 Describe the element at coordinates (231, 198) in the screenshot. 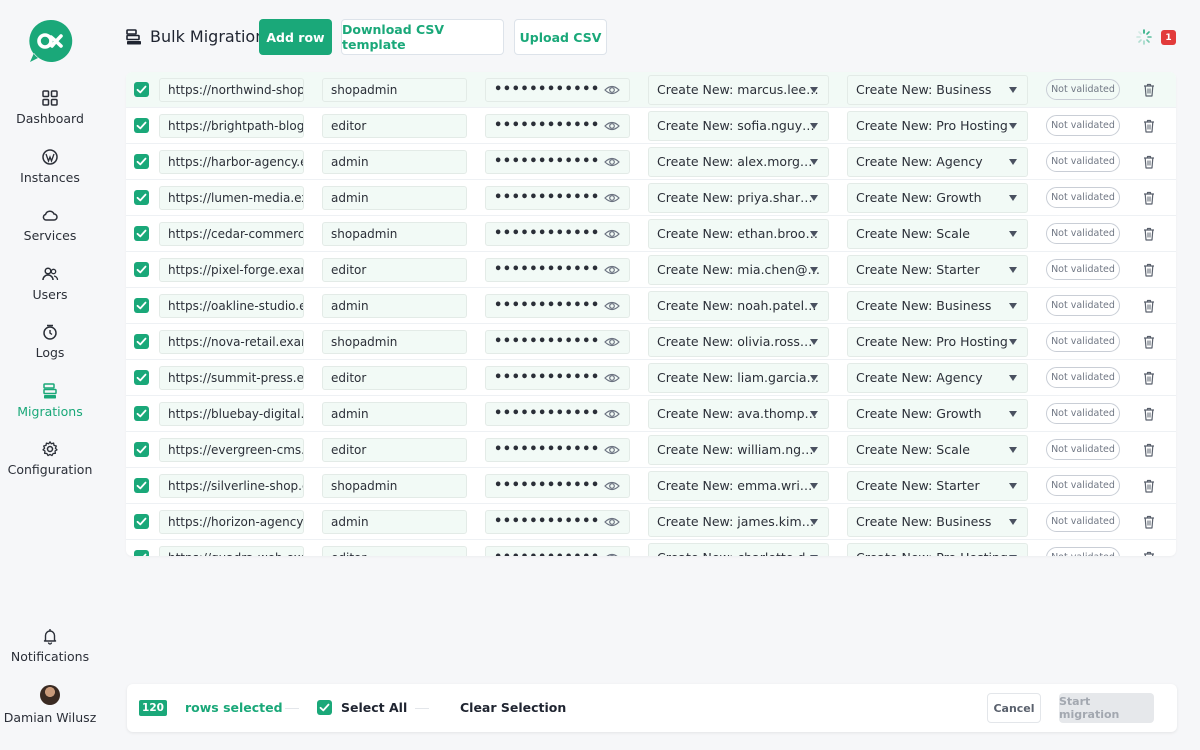

I see `site-url-input: https://lumen-media.ex` at that location.